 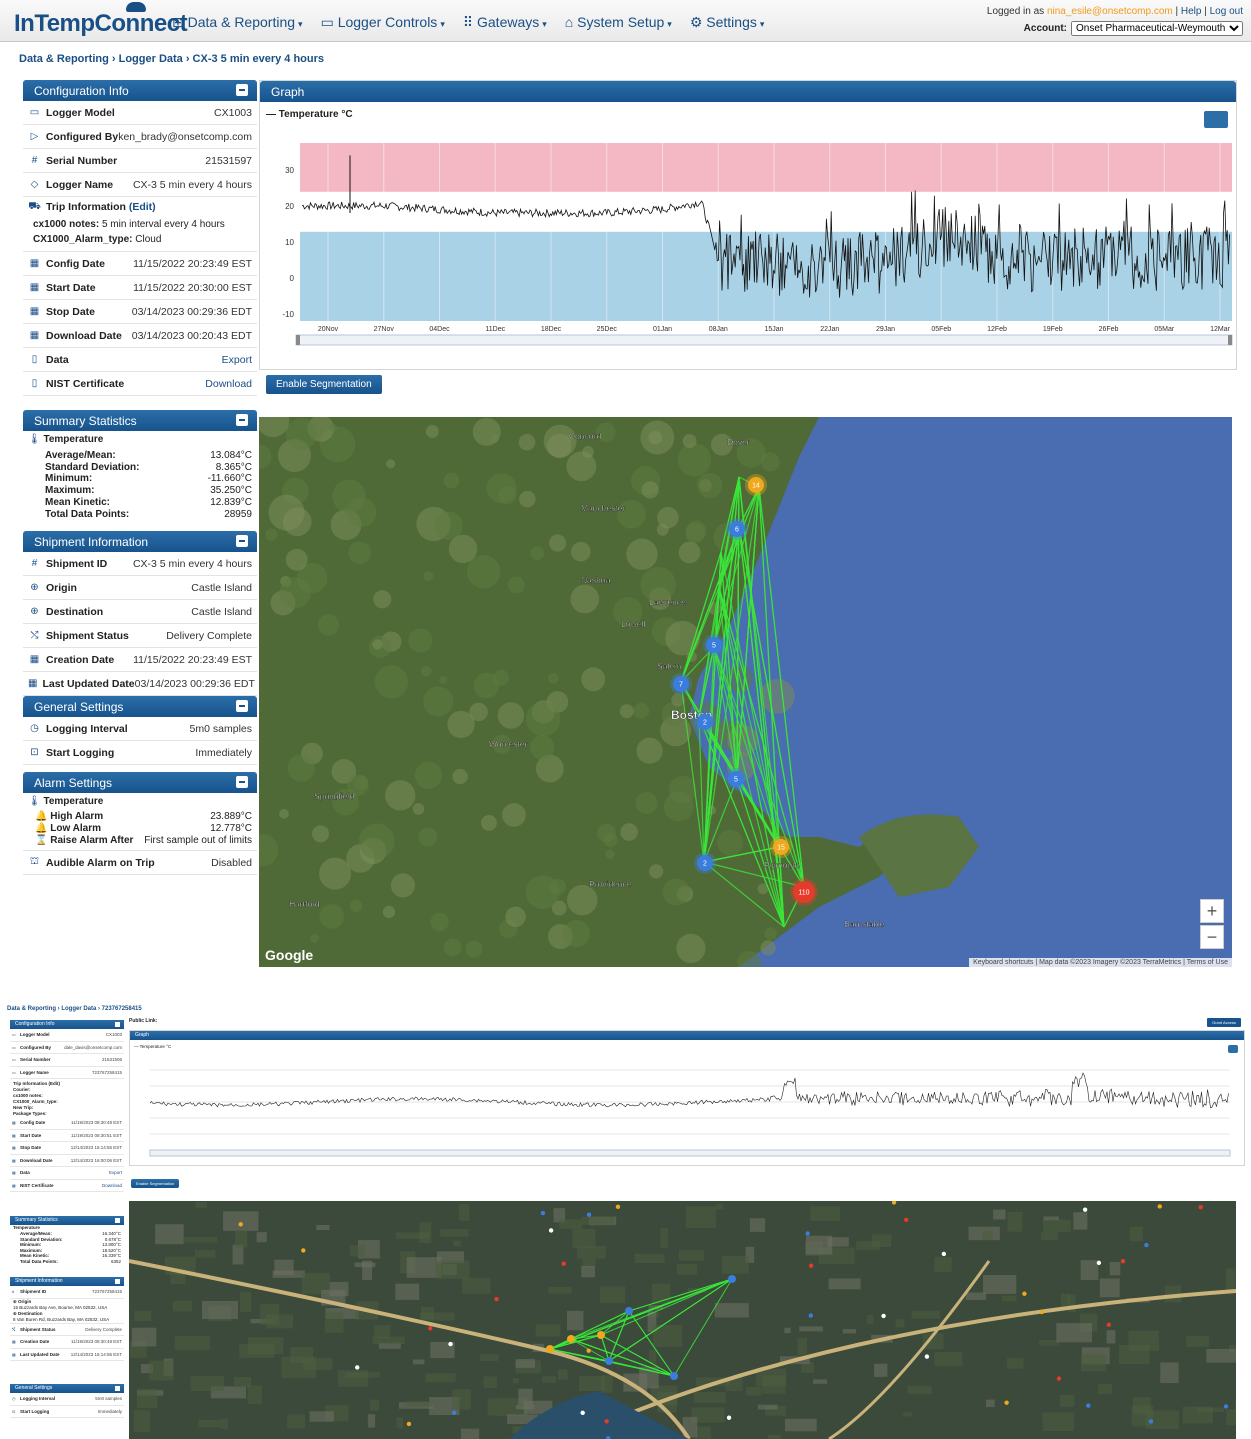 What do you see at coordinates (140, 312) in the screenshot?
I see `stop-date-row: ▦ Stop Date 03/14/2023 00:29:36 EDT` at bounding box center [140, 312].